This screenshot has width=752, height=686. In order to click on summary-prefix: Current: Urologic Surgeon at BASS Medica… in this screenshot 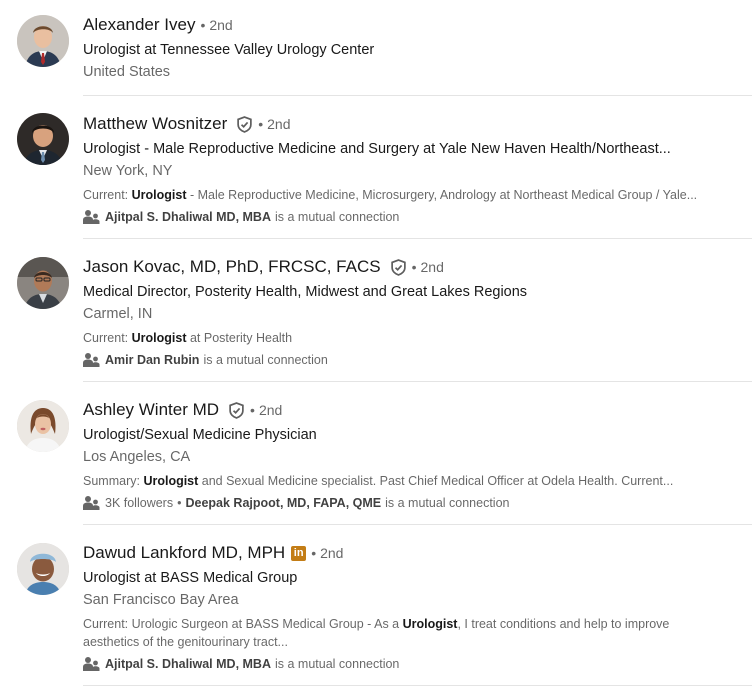, I will do `click(243, 624)`.